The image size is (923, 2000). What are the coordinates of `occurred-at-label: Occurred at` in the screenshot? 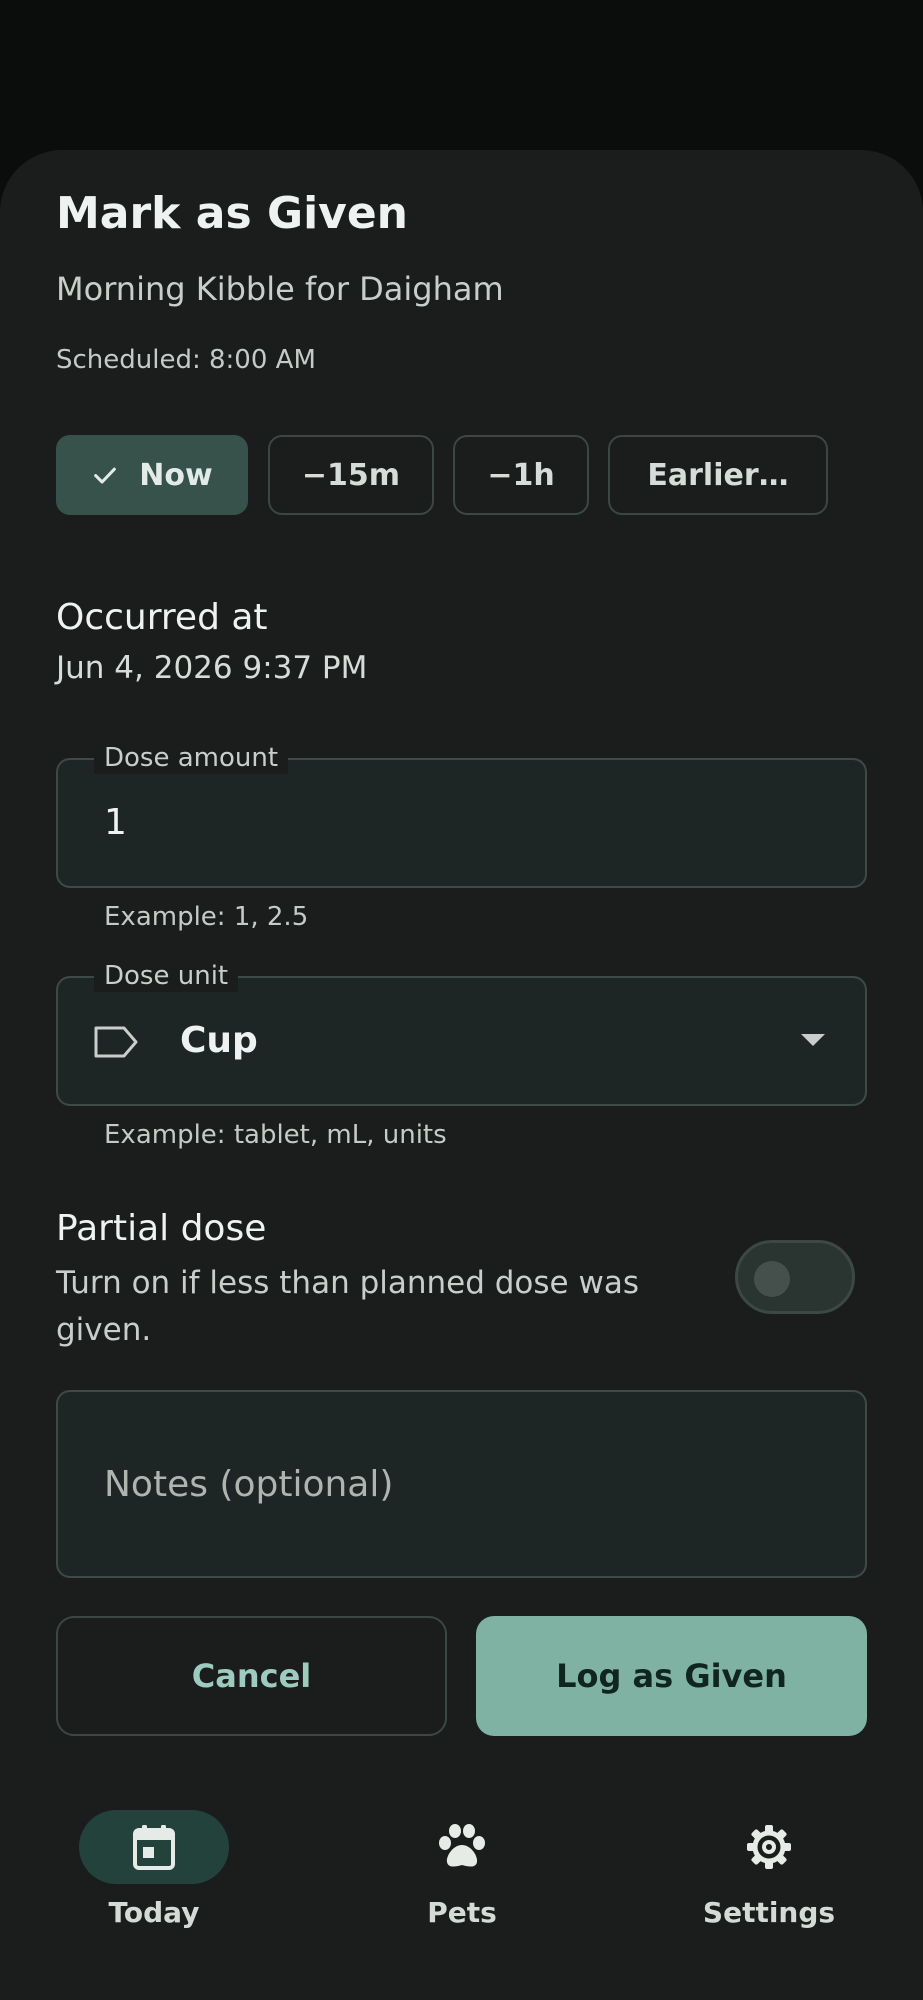 It's located at (162, 617).